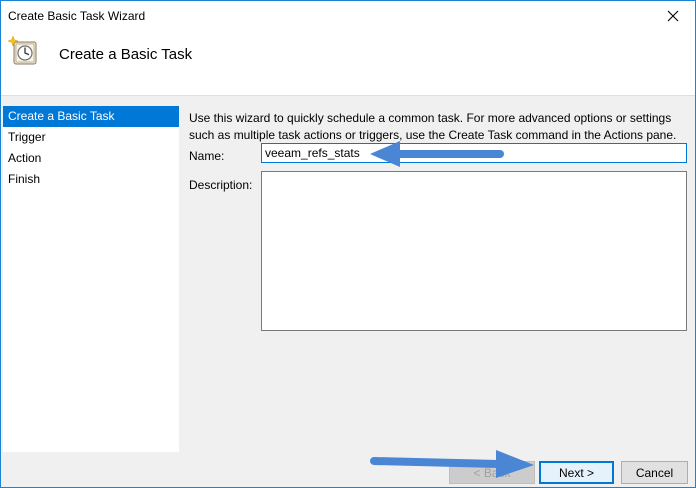 This screenshot has height=488, width=696. I want to click on wizard-footer: < Back Next > Cancel, so click(348, 469).